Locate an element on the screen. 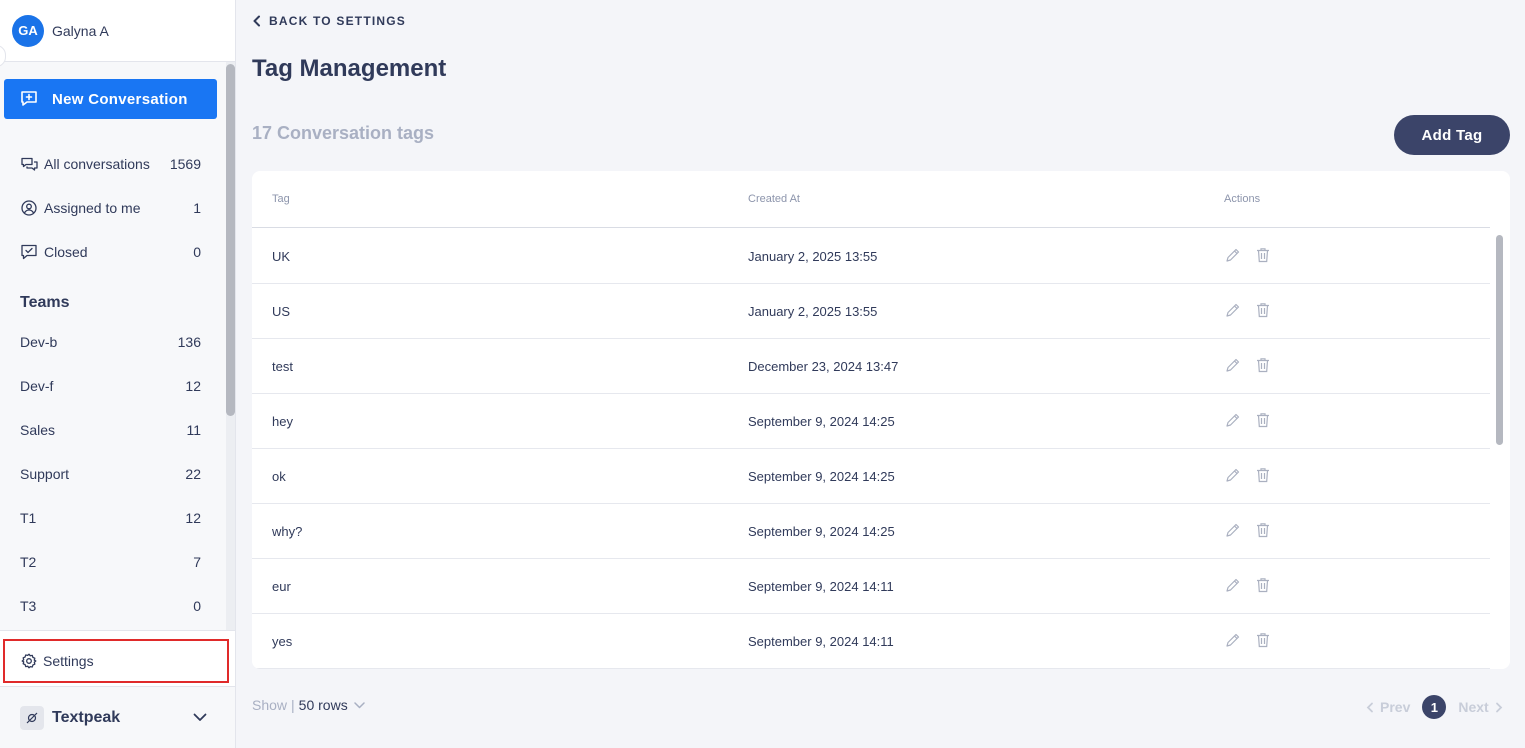  table-row: why? September 9, 2024 14:25 is located at coordinates (871, 531).